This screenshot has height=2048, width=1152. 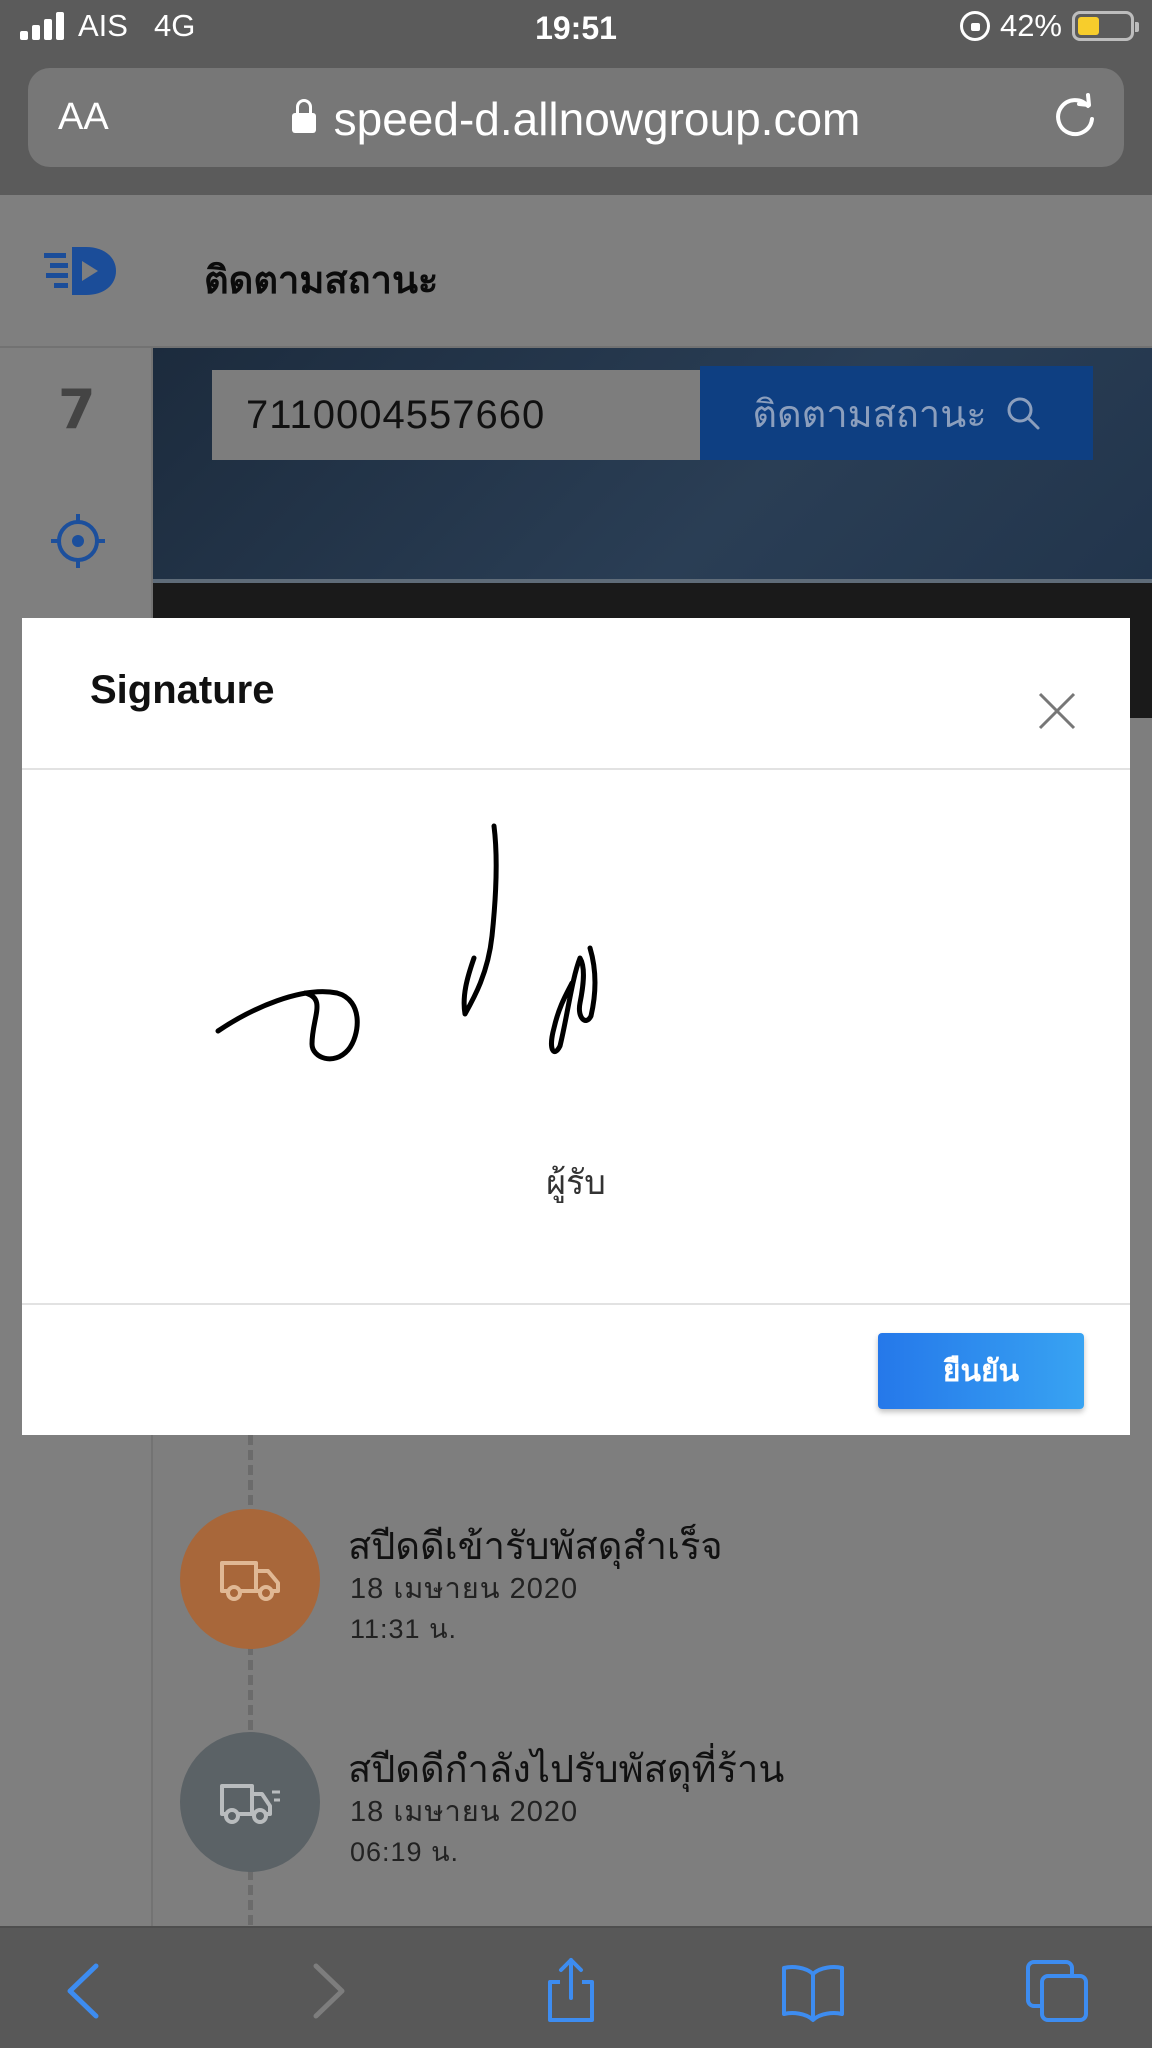 I want to click on browser-toolbar, so click(x=576, y=1987).